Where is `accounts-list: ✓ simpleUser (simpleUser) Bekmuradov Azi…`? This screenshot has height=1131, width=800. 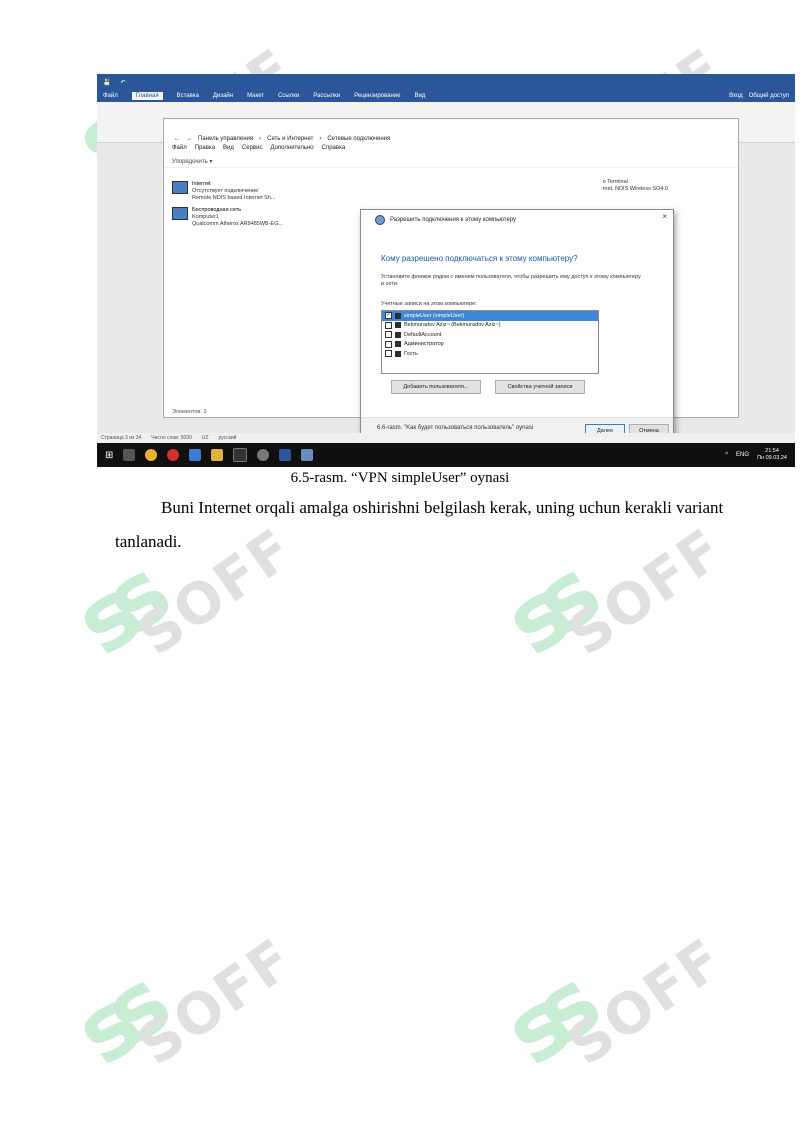 accounts-list: ✓ simpleUser (simpleUser) Bekmuradov Azi… is located at coordinates (490, 342).